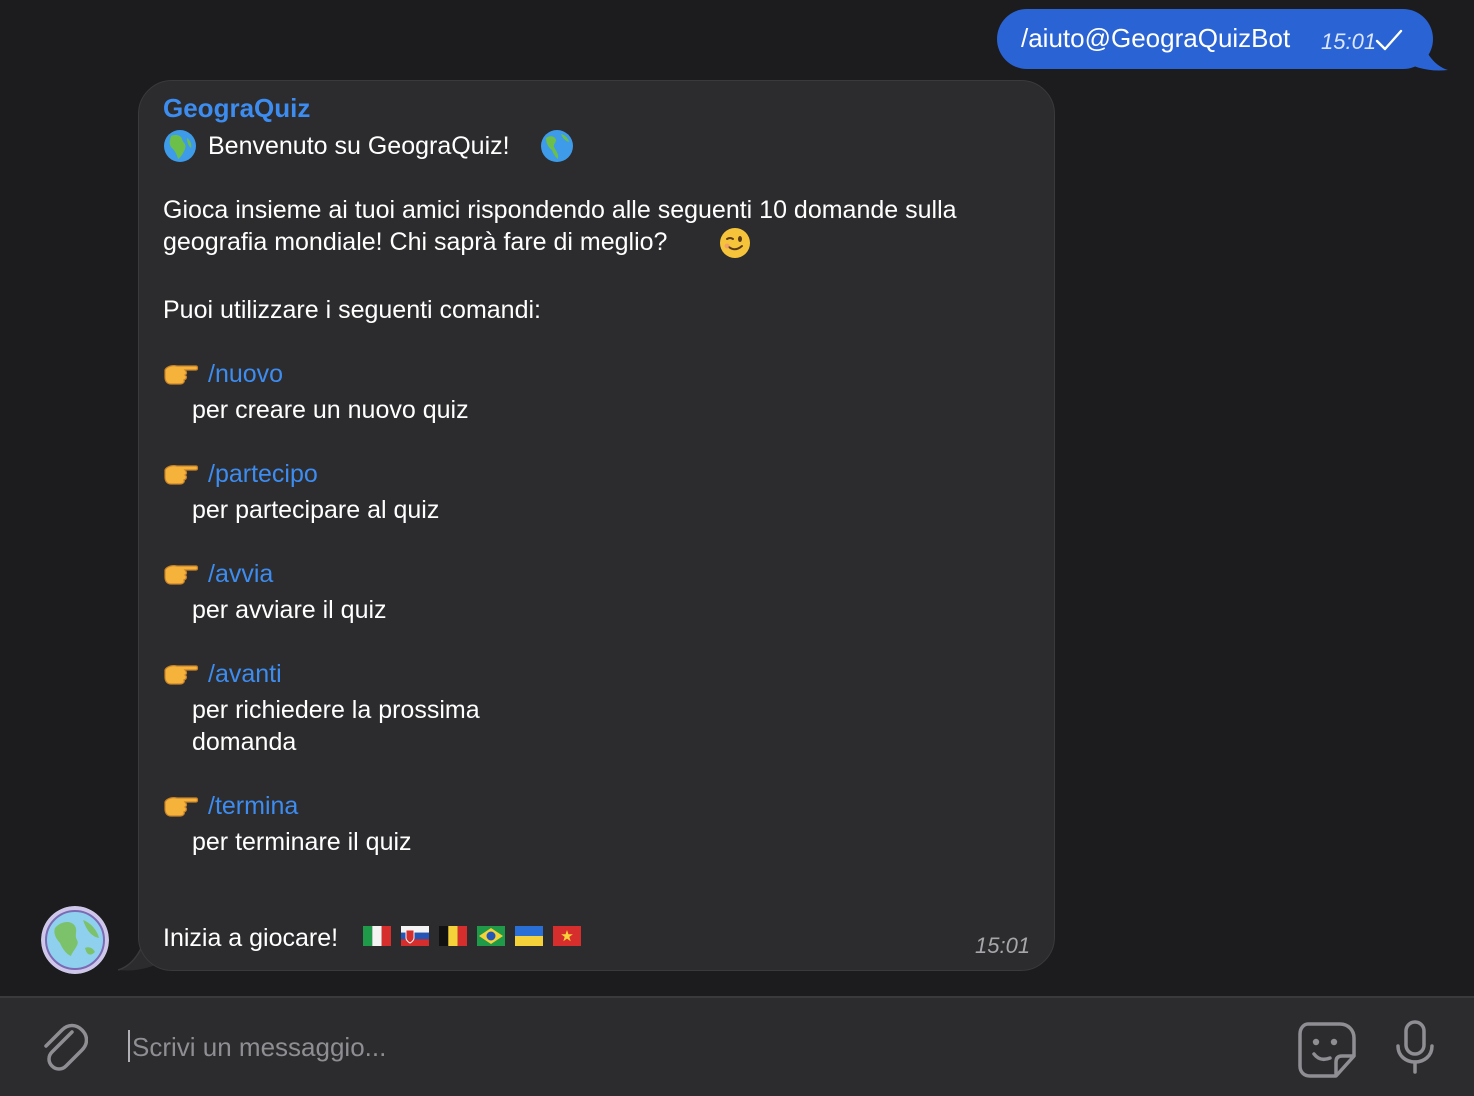 This screenshot has height=1096, width=1474. Describe the element at coordinates (453, 936) in the screenshot. I see `belgium-flag-icon` at that location.